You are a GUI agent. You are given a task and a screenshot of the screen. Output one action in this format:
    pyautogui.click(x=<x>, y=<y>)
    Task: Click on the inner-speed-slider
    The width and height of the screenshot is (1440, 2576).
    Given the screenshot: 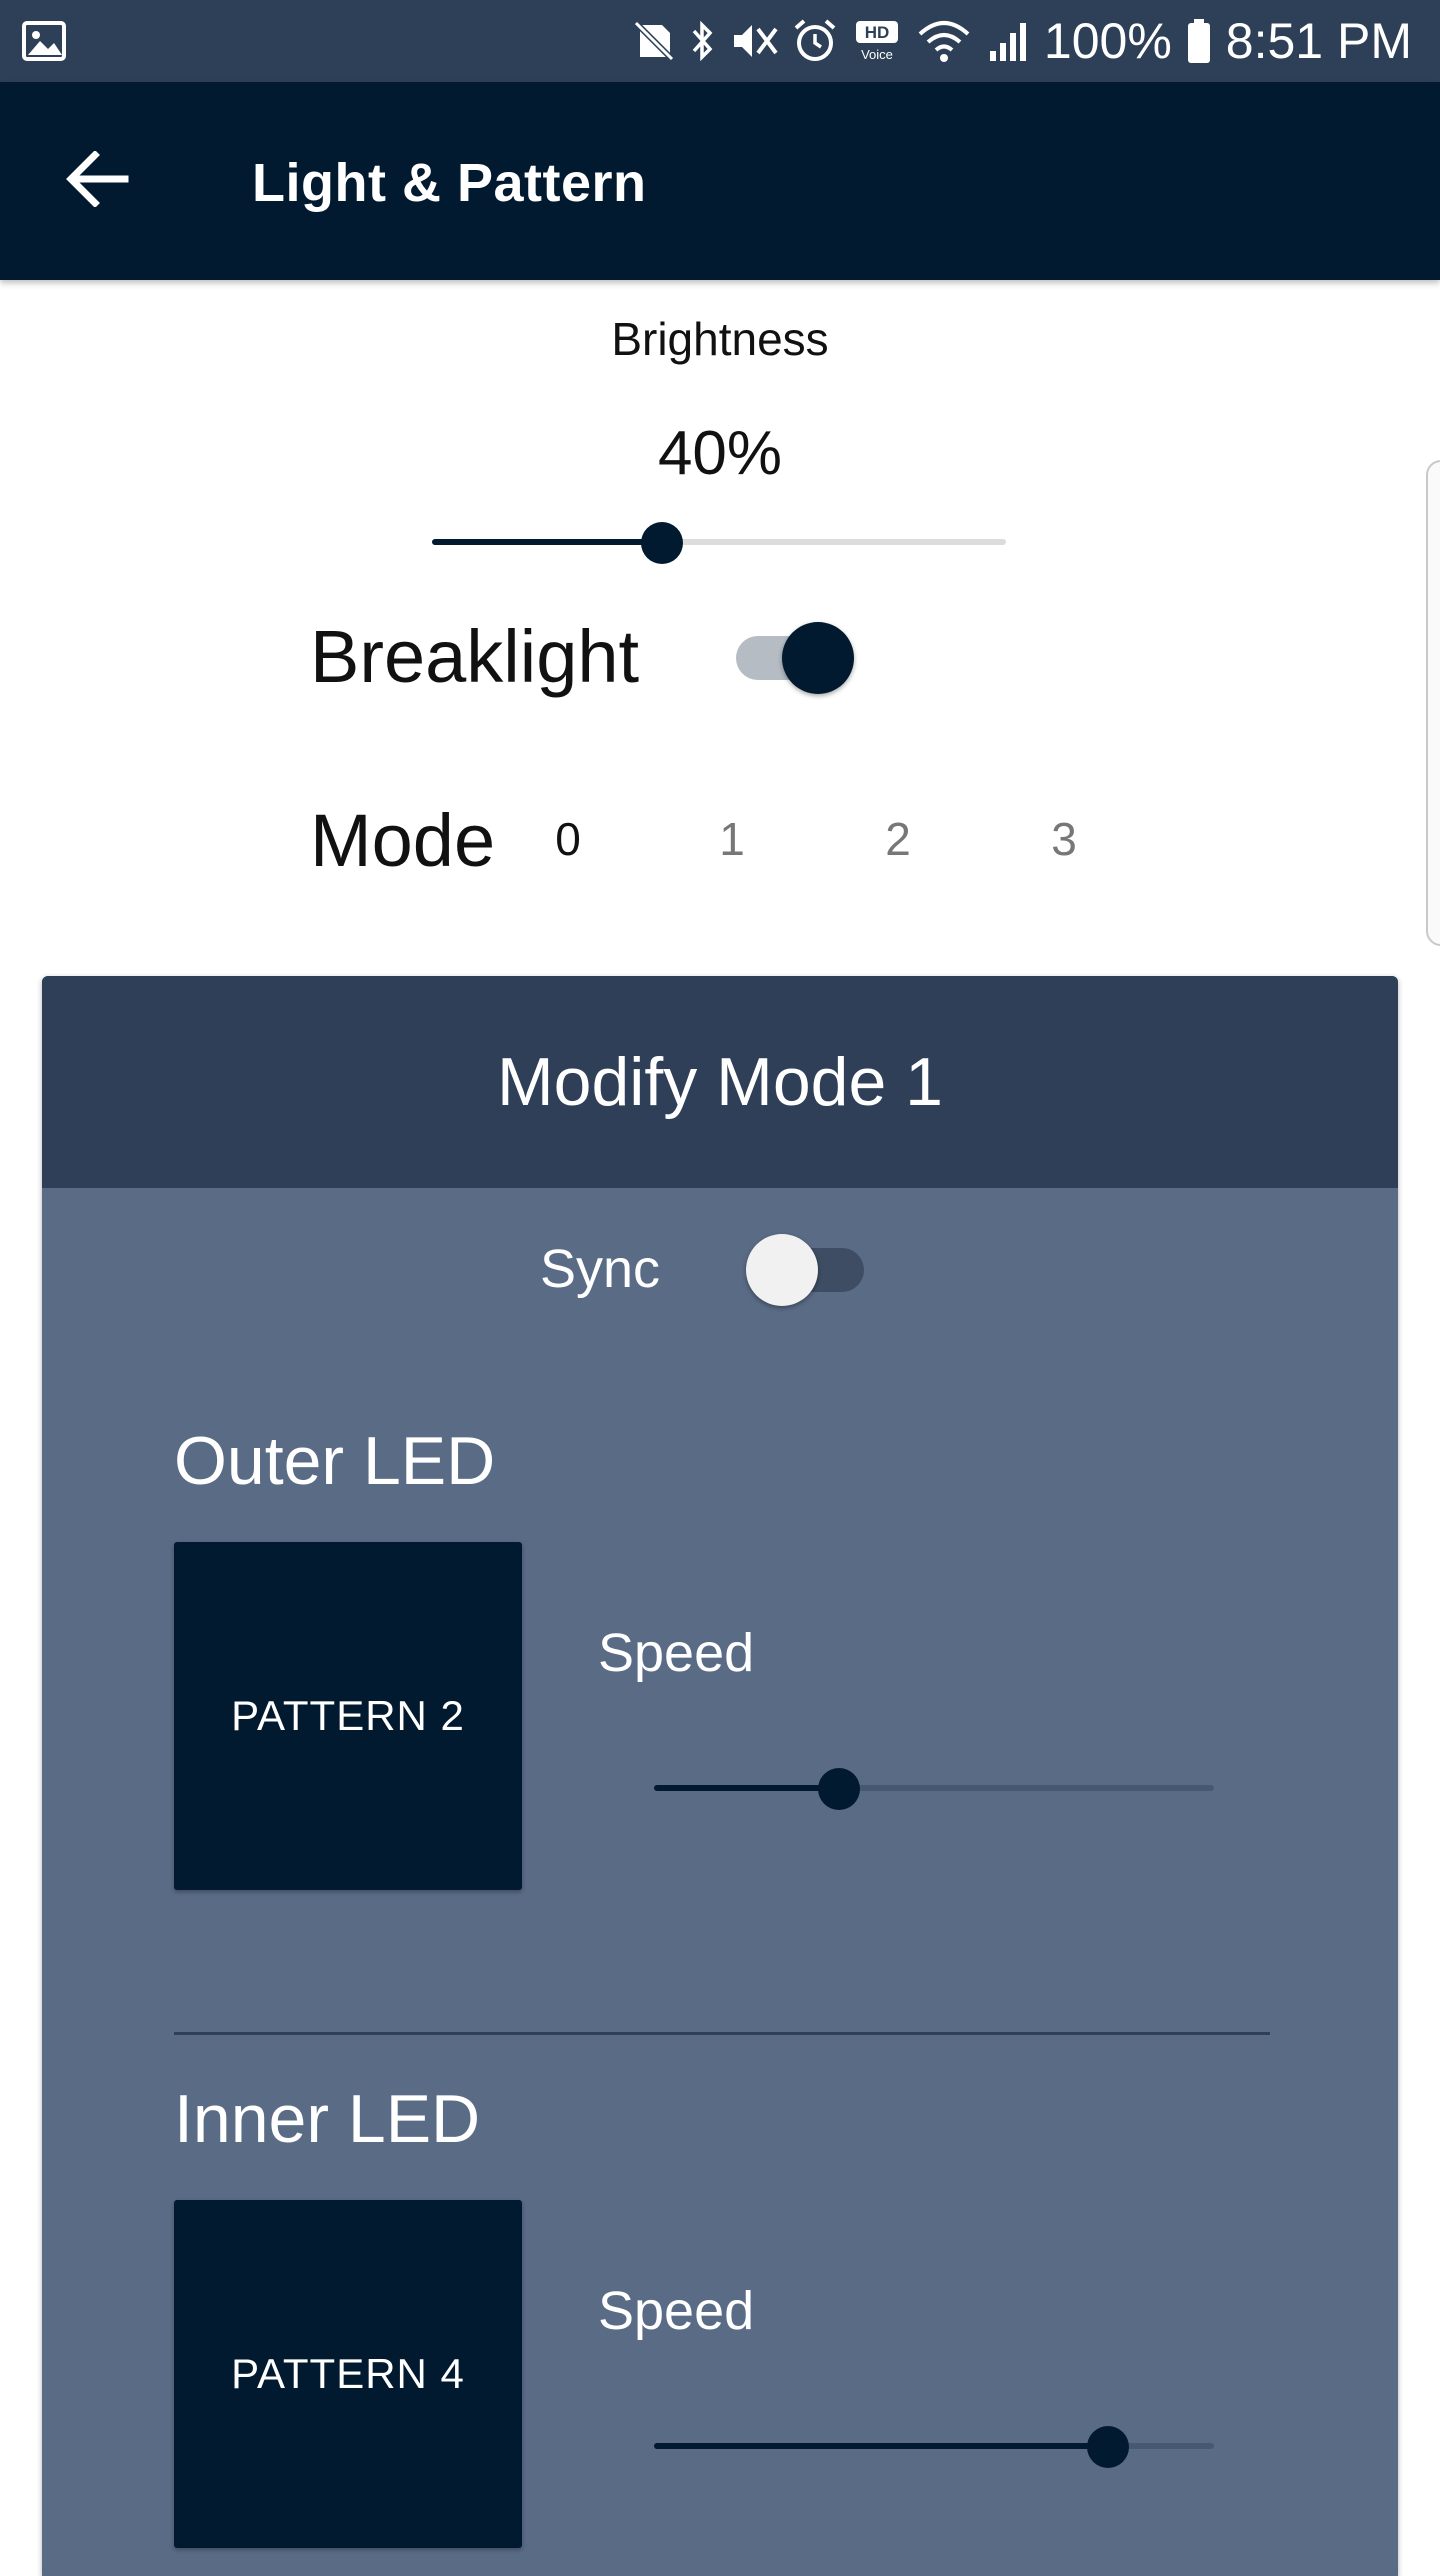 What is the action you would take?
    pyautogui.click(x=934, y=2446)
    